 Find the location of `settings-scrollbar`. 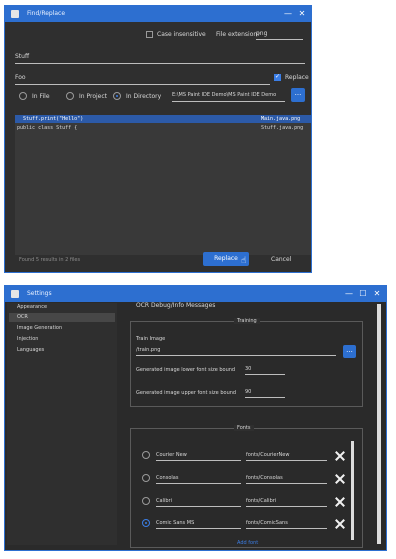

settings-scrollbar is located at coordinates (379, 424).